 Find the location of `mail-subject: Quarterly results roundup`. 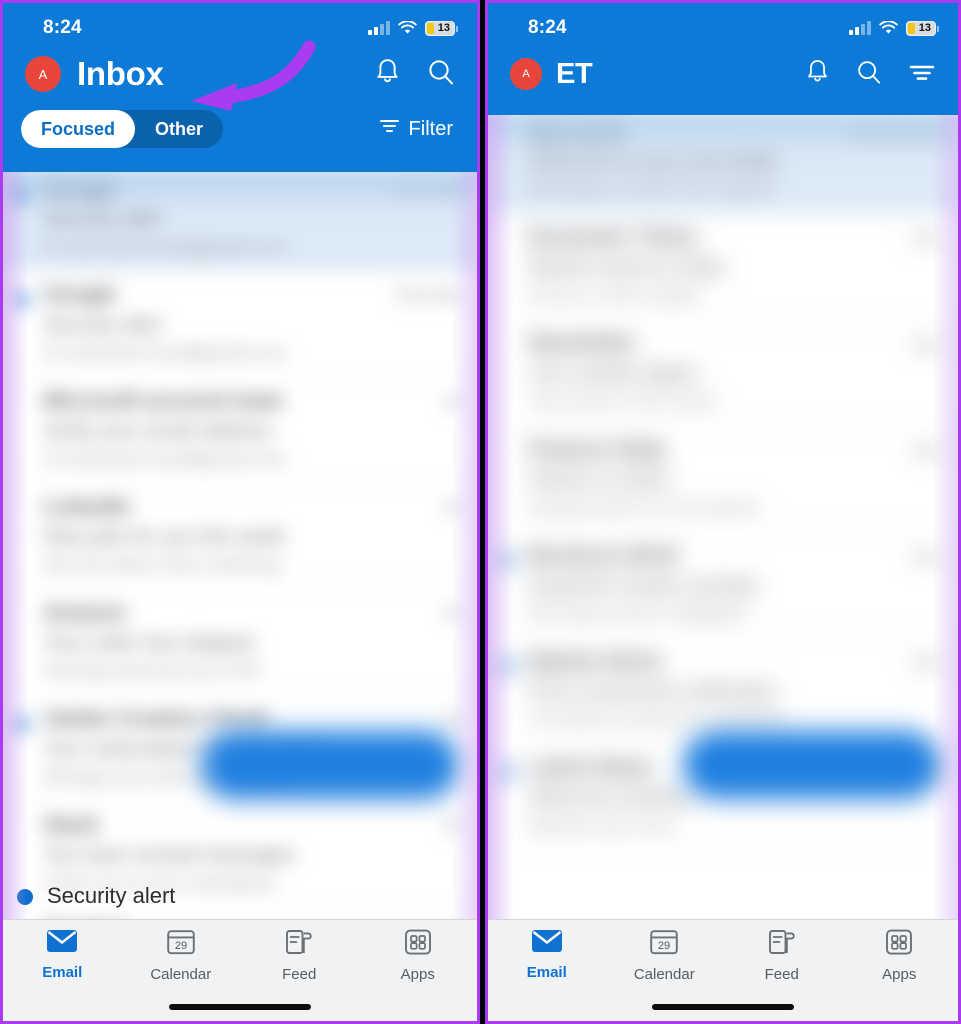

mail-subject: Quarterly results roundup is located at coordinates (643, 585).